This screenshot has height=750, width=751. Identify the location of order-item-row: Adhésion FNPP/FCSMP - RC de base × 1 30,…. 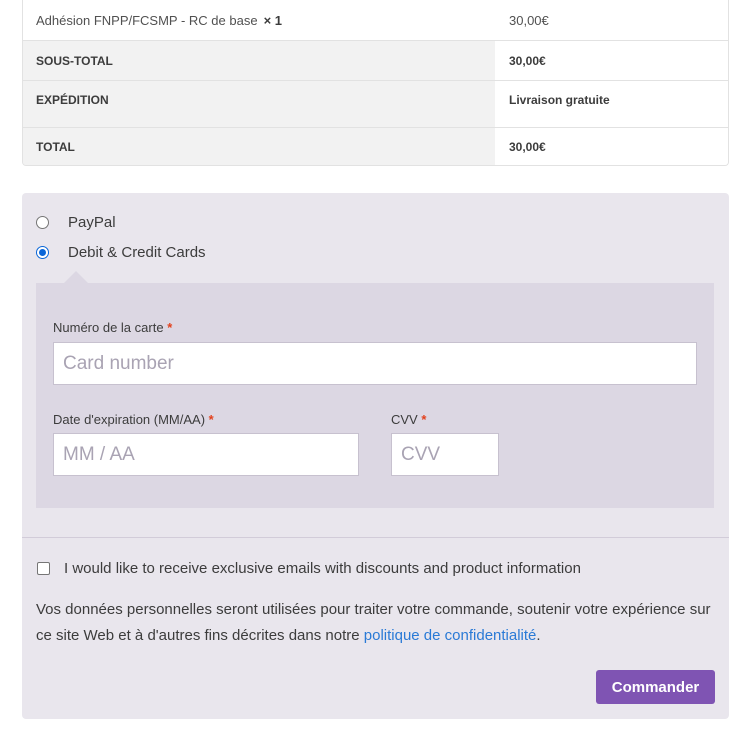
(375, 20).